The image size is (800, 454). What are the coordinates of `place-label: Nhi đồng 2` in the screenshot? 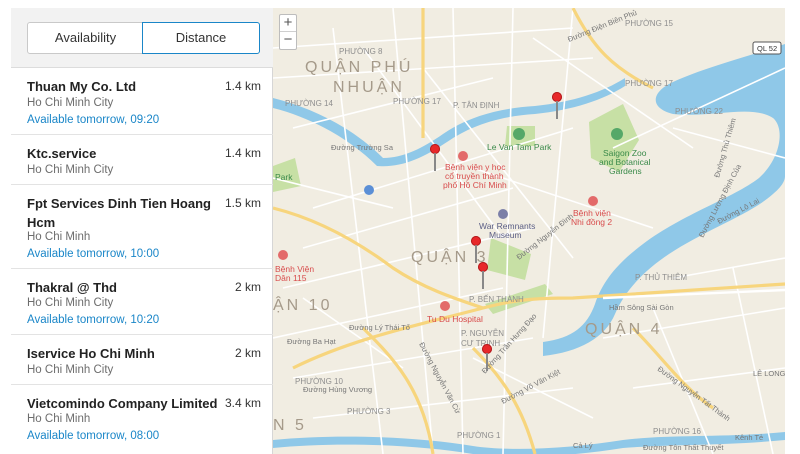 It's located at (591, 222).